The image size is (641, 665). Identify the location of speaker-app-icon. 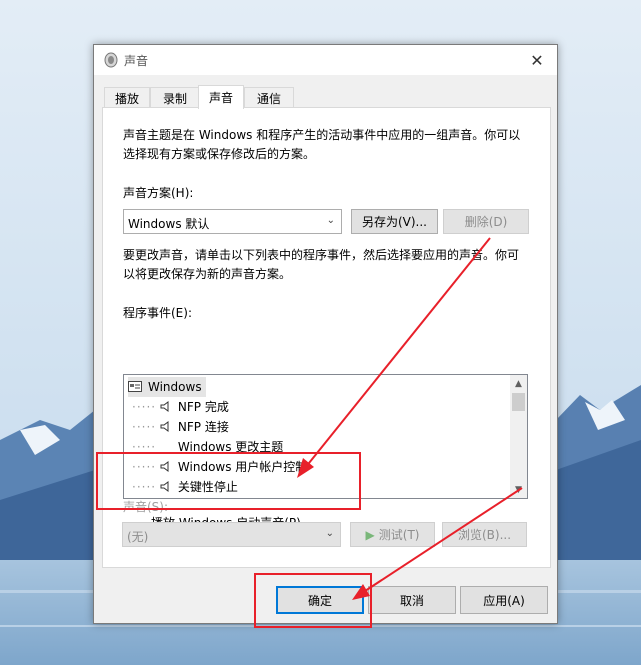
(111, 60).